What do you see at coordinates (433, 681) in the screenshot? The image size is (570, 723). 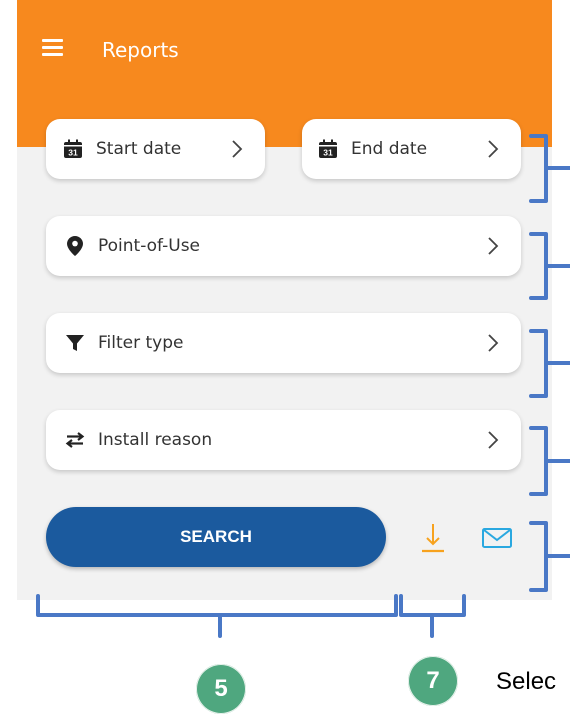 I see `annotation-badge-7: 7` at bounding box center [433, 681].